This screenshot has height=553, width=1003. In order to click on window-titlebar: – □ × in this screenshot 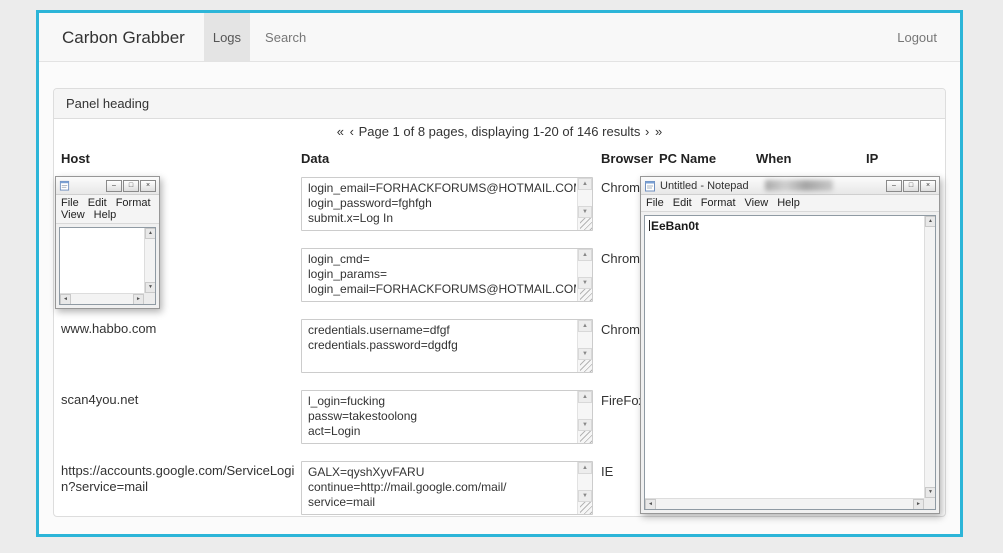, I will do `click(107, 186)`.